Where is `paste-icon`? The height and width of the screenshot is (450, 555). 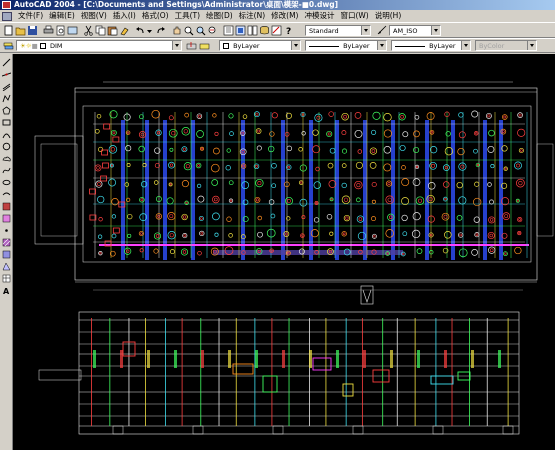
paste-icon is located at coordinates (112, 30).